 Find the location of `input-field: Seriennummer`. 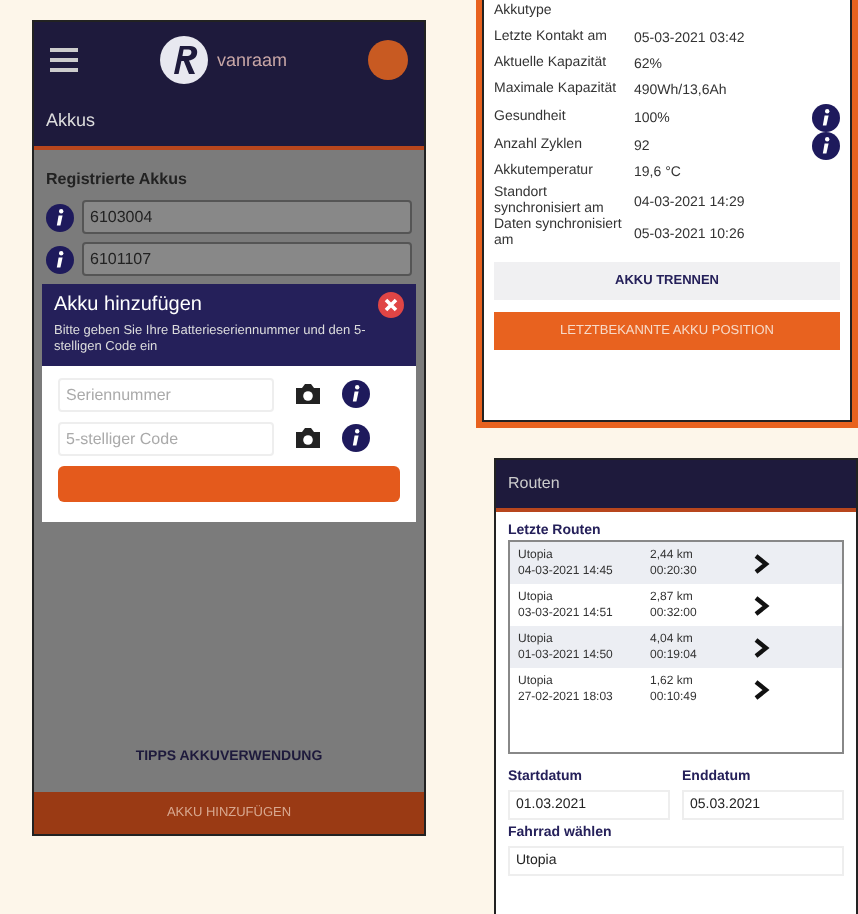

input-field: Seriennummer is located at coordinates (166, 394).